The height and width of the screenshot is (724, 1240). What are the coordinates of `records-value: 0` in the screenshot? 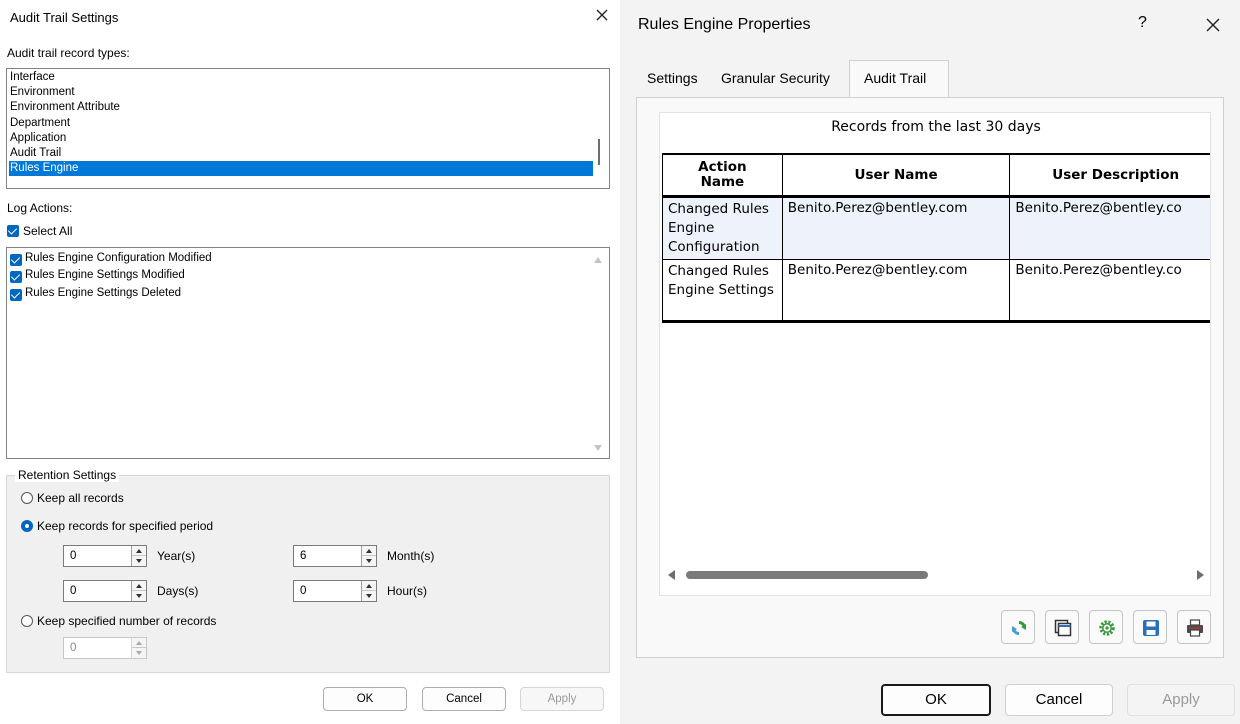 It's located at (73, 648).